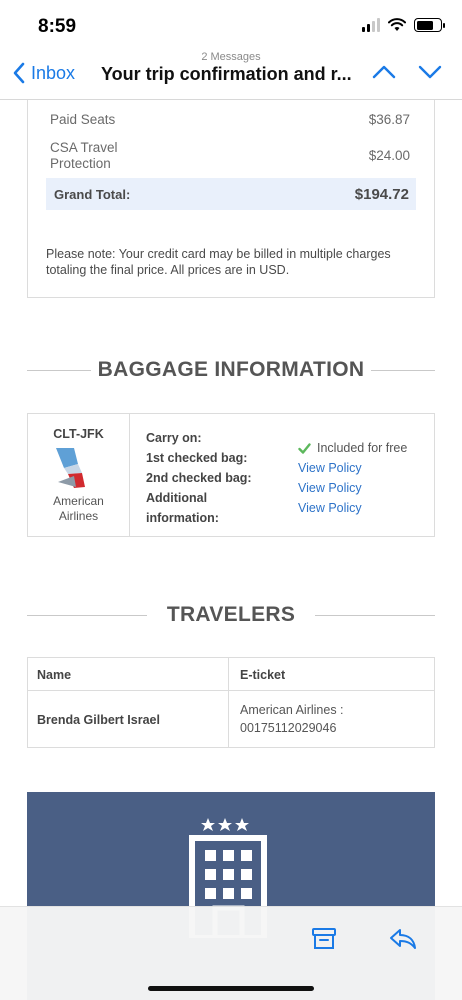 This screenshot has height=1000, width=462. Describe the element at coordinates (57, 26) in the screenshot. I see `status-time: 8:59` at that location.